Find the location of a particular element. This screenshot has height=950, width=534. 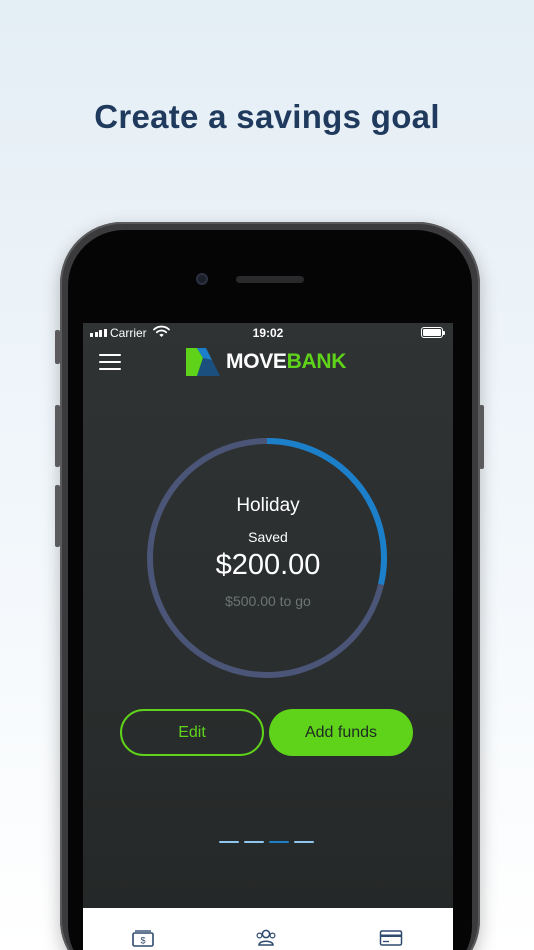

status-bar: Carrier 19:02 is located at coordinates (268, 333).